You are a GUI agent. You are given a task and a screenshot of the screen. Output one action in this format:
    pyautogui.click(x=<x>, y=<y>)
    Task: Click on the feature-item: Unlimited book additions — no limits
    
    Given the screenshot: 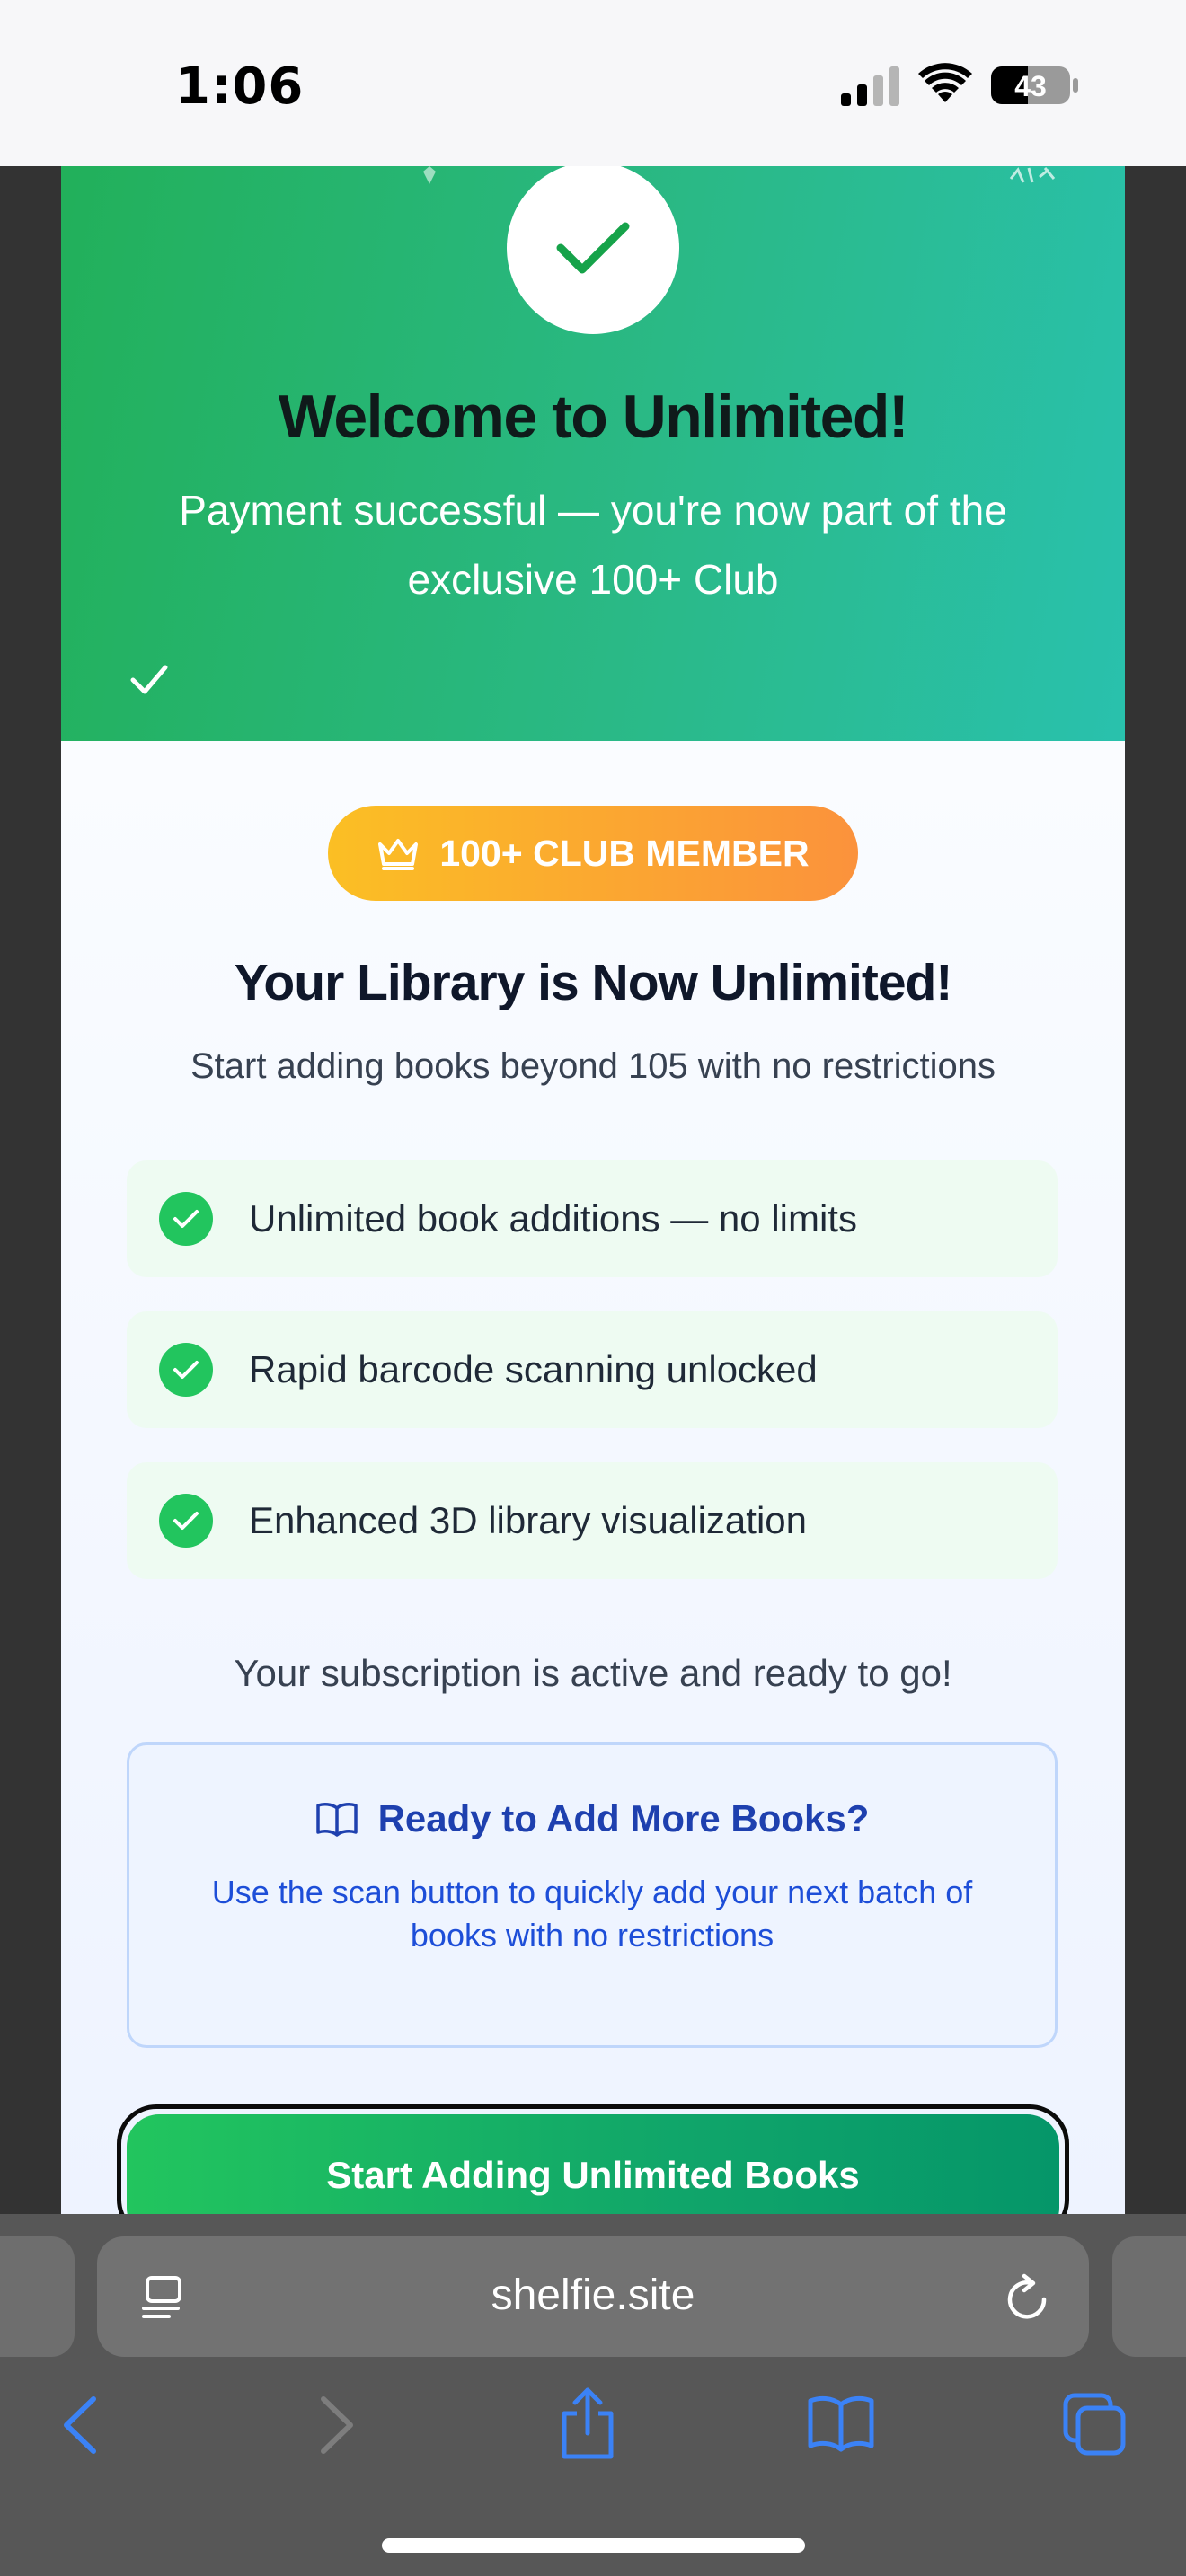 What is the action you would take?
    pyautogui.click(x=592, y=1218)
    